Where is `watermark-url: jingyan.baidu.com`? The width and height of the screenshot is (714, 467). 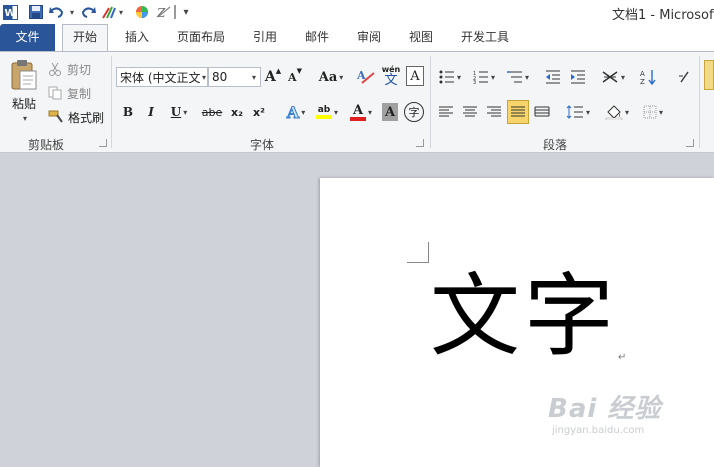 watermark-url: jingyan.baidu.com is located at coordinates (598, 430).